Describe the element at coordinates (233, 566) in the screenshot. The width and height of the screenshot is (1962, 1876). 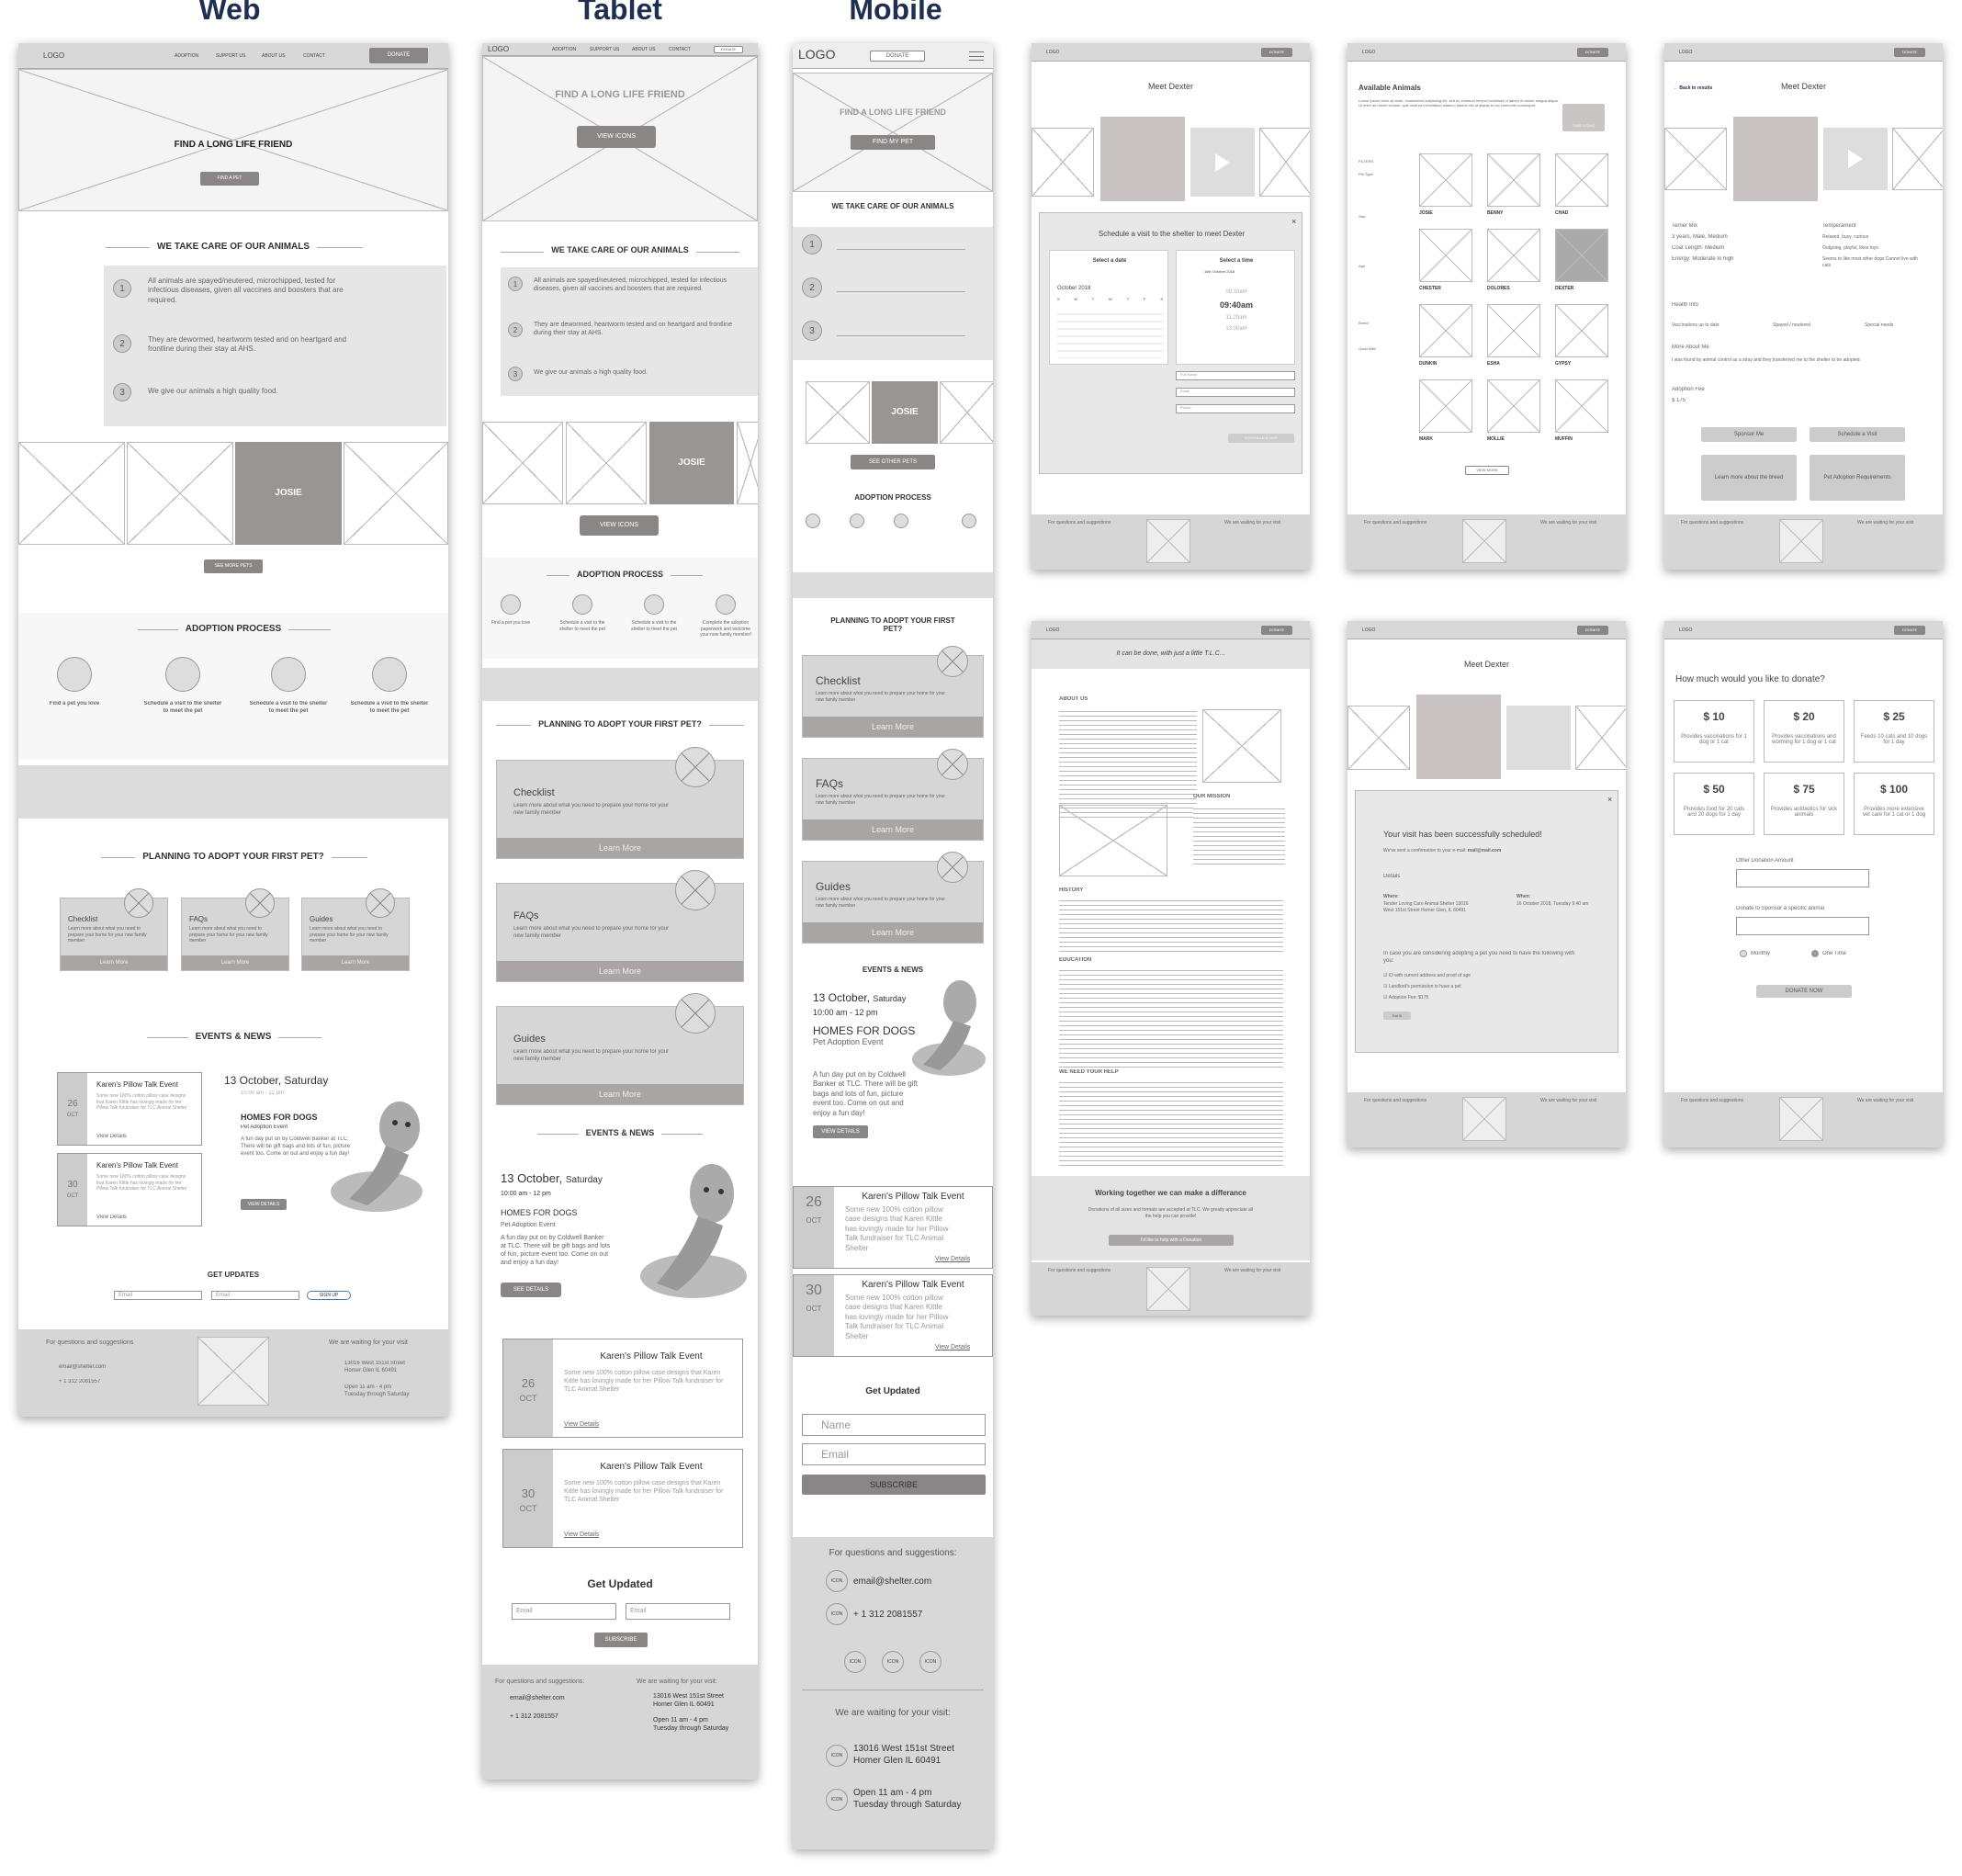
I see `see-more-pets-button: SEE MORE PETS` at that location.